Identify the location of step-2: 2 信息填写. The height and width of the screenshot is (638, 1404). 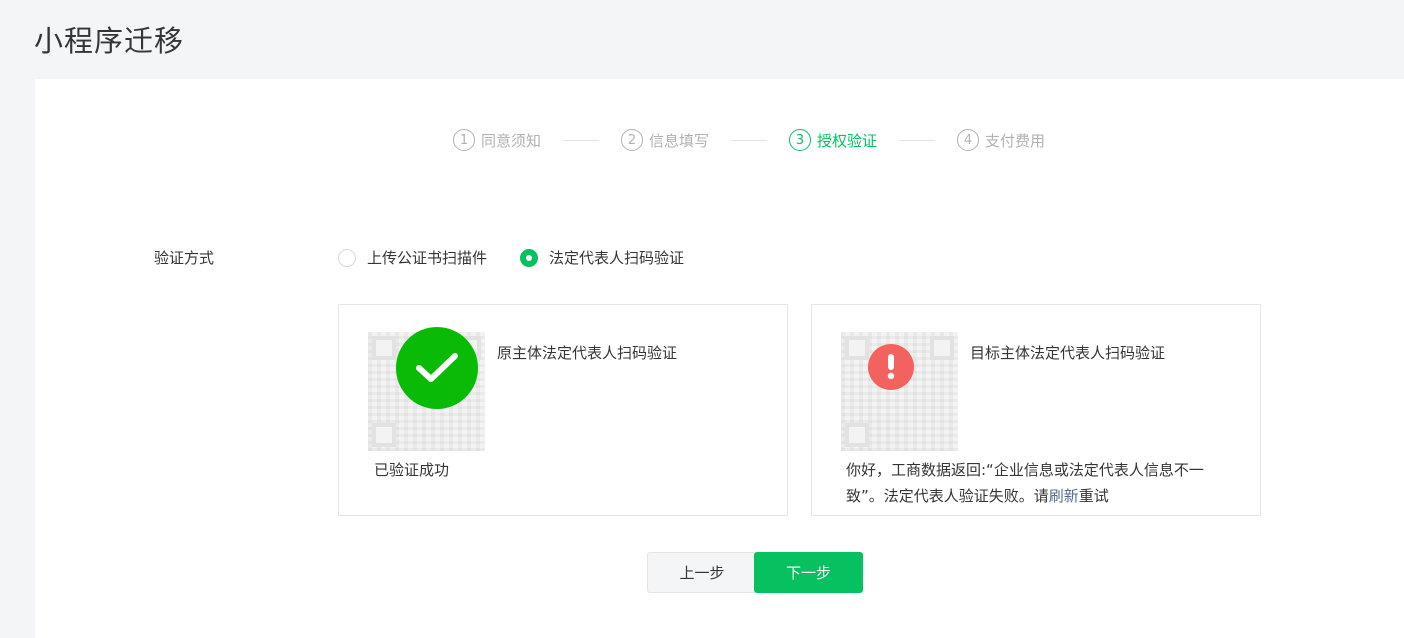
(665, 140).